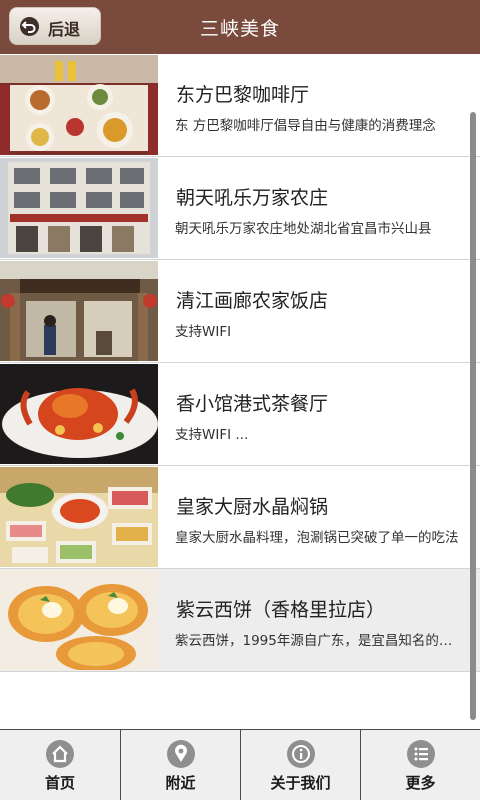  I want to click on restaurant-description: 皇家大厨水晶料理，泡涮锅已突破了单一的吃法, so click(317, 538).